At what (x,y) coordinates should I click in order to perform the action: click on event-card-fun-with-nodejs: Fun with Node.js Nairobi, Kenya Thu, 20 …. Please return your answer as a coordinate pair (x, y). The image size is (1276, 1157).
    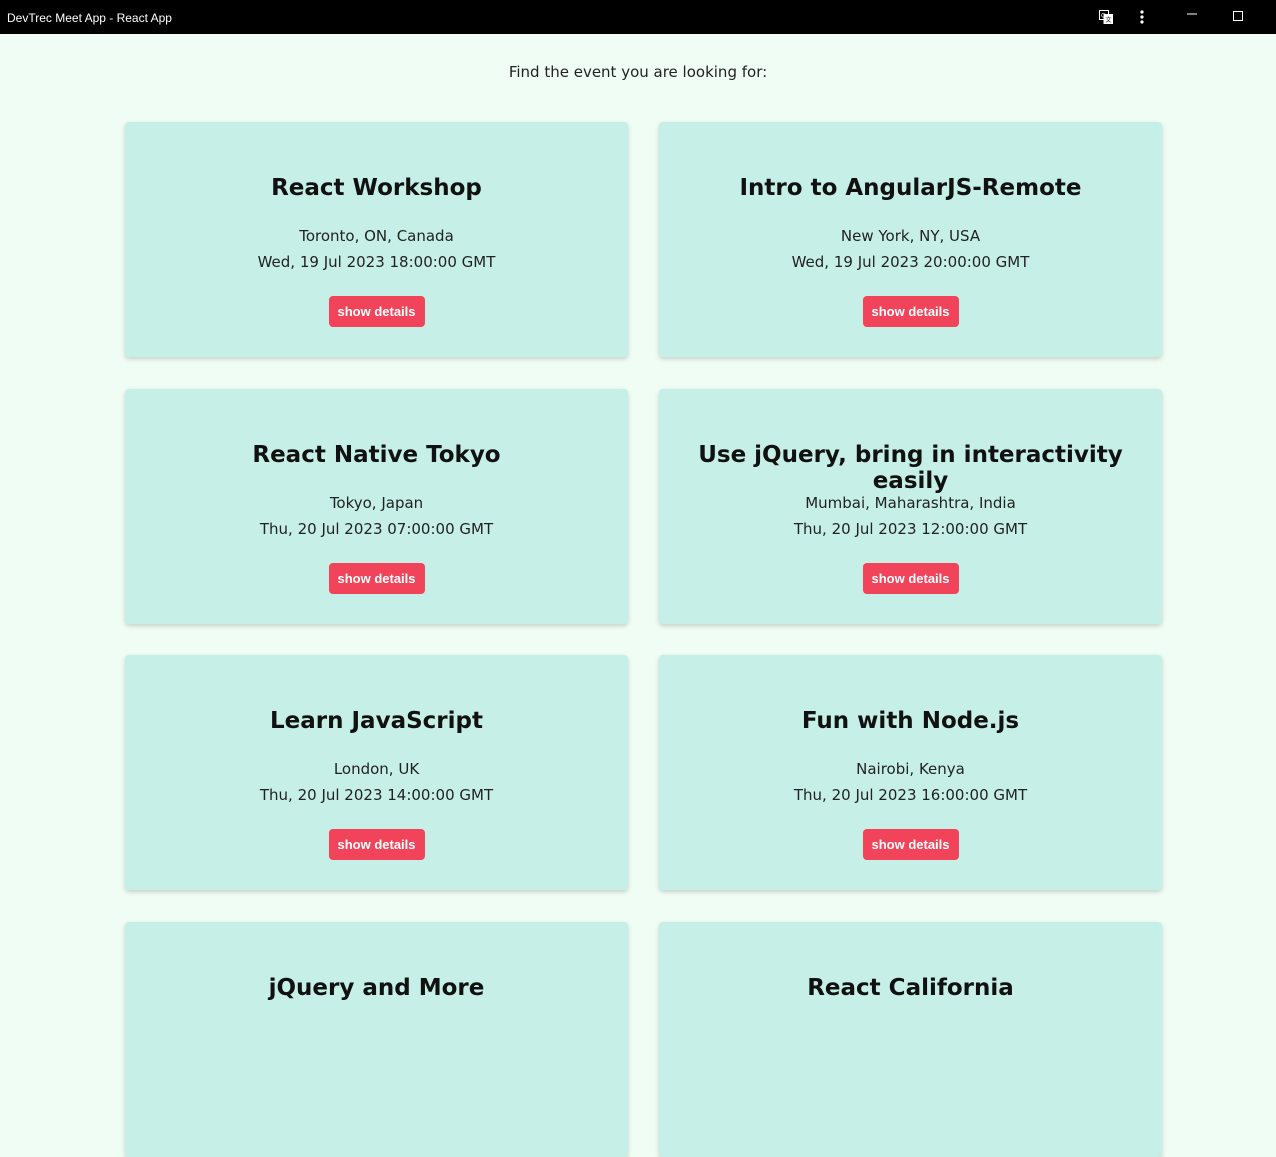
    Looking at the image, I should click on (910, 772).